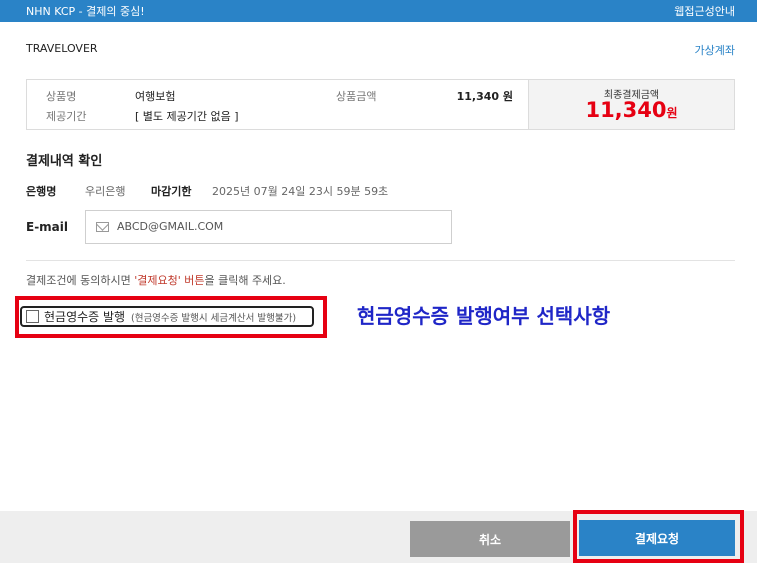 The width and height of the screenshot is (757, 563). What do you see at coordinates (378, 11) in the screenshot?
I see `top-bar: NHN KCP - 결제의 중심! 웹접근성안내` at bounding box center [378, 11].